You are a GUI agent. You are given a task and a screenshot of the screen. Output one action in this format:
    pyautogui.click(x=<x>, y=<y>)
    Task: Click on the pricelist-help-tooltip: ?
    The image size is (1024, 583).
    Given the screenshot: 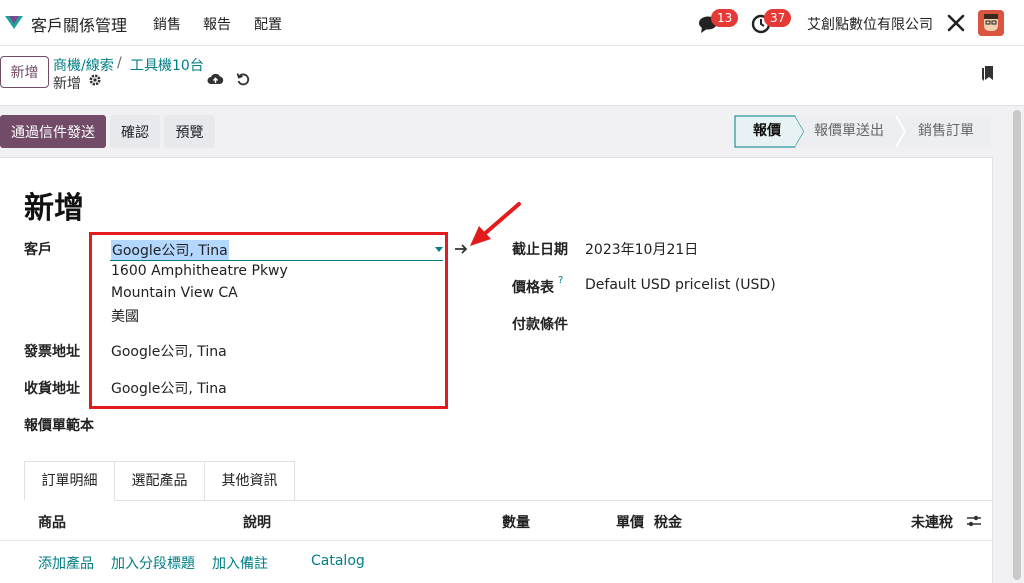 What is the action you would take?
    pyautogui.click(x=560, y=280)
    